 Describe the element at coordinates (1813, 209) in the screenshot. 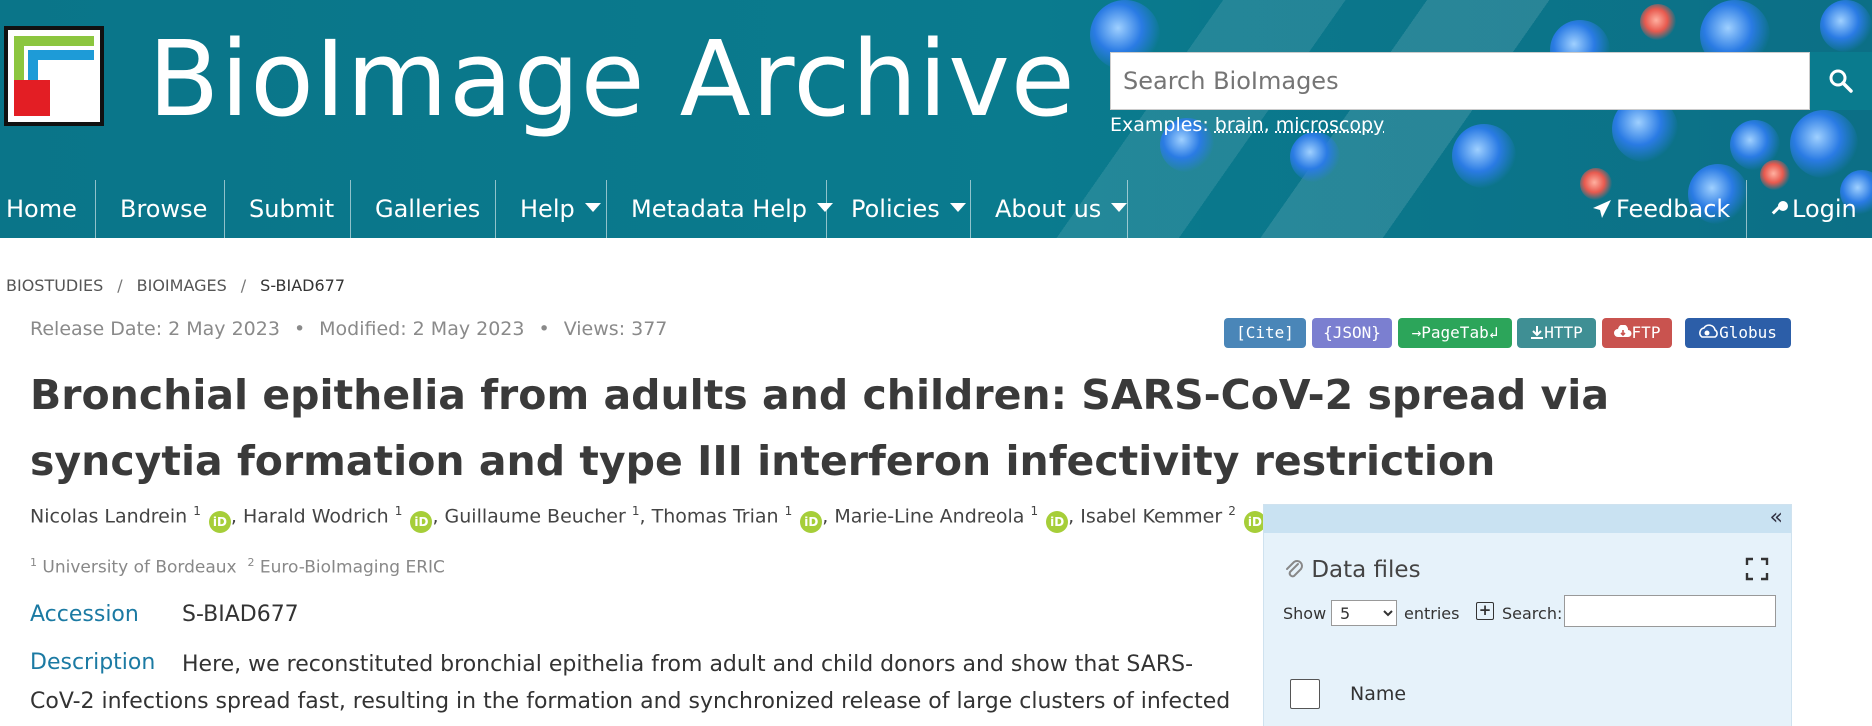

I see `nav-item-login: Login` at that location.